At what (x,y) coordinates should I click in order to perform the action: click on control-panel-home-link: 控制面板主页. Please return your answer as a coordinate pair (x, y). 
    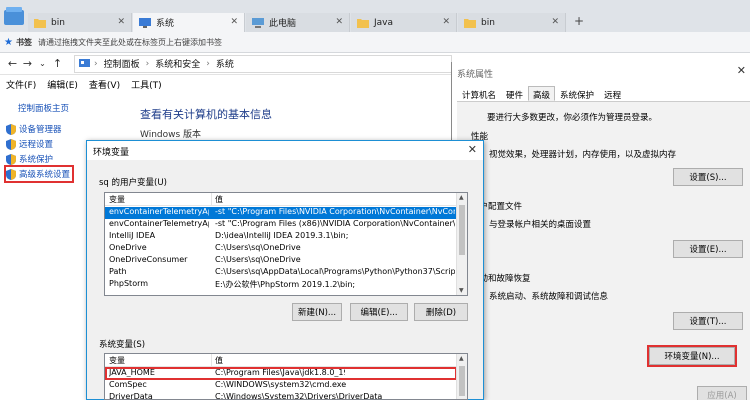
    Looking at the image, I should click on (43, 108).